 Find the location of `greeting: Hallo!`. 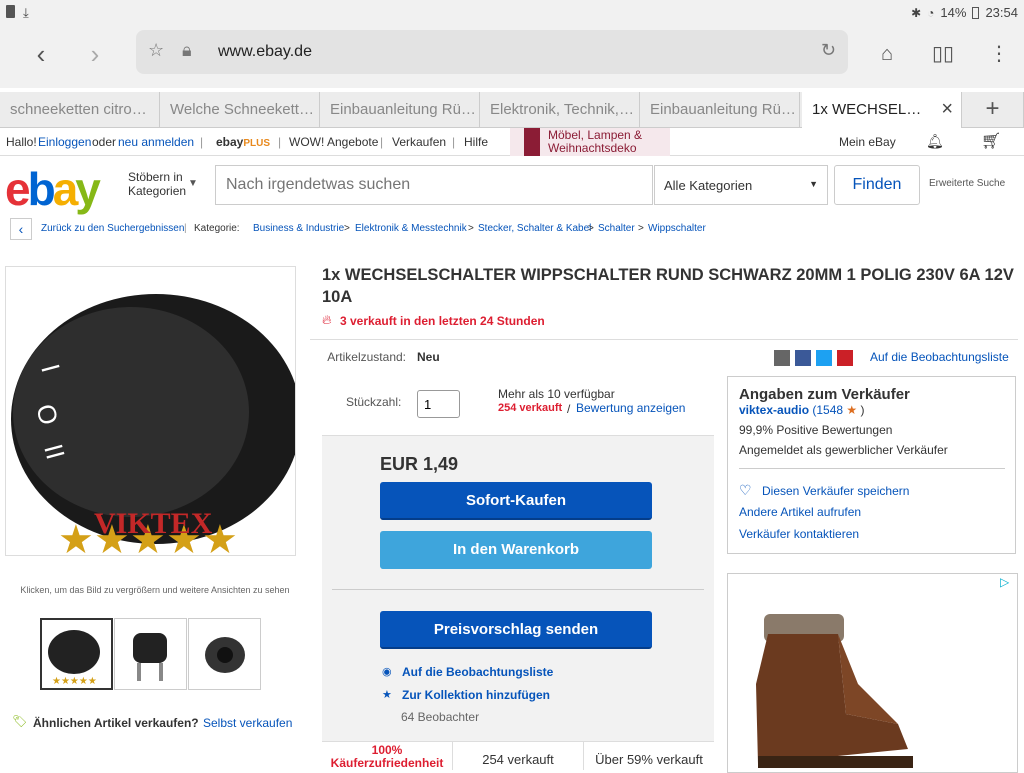

greeting: Hallo! is located at coordinates (21, 142).